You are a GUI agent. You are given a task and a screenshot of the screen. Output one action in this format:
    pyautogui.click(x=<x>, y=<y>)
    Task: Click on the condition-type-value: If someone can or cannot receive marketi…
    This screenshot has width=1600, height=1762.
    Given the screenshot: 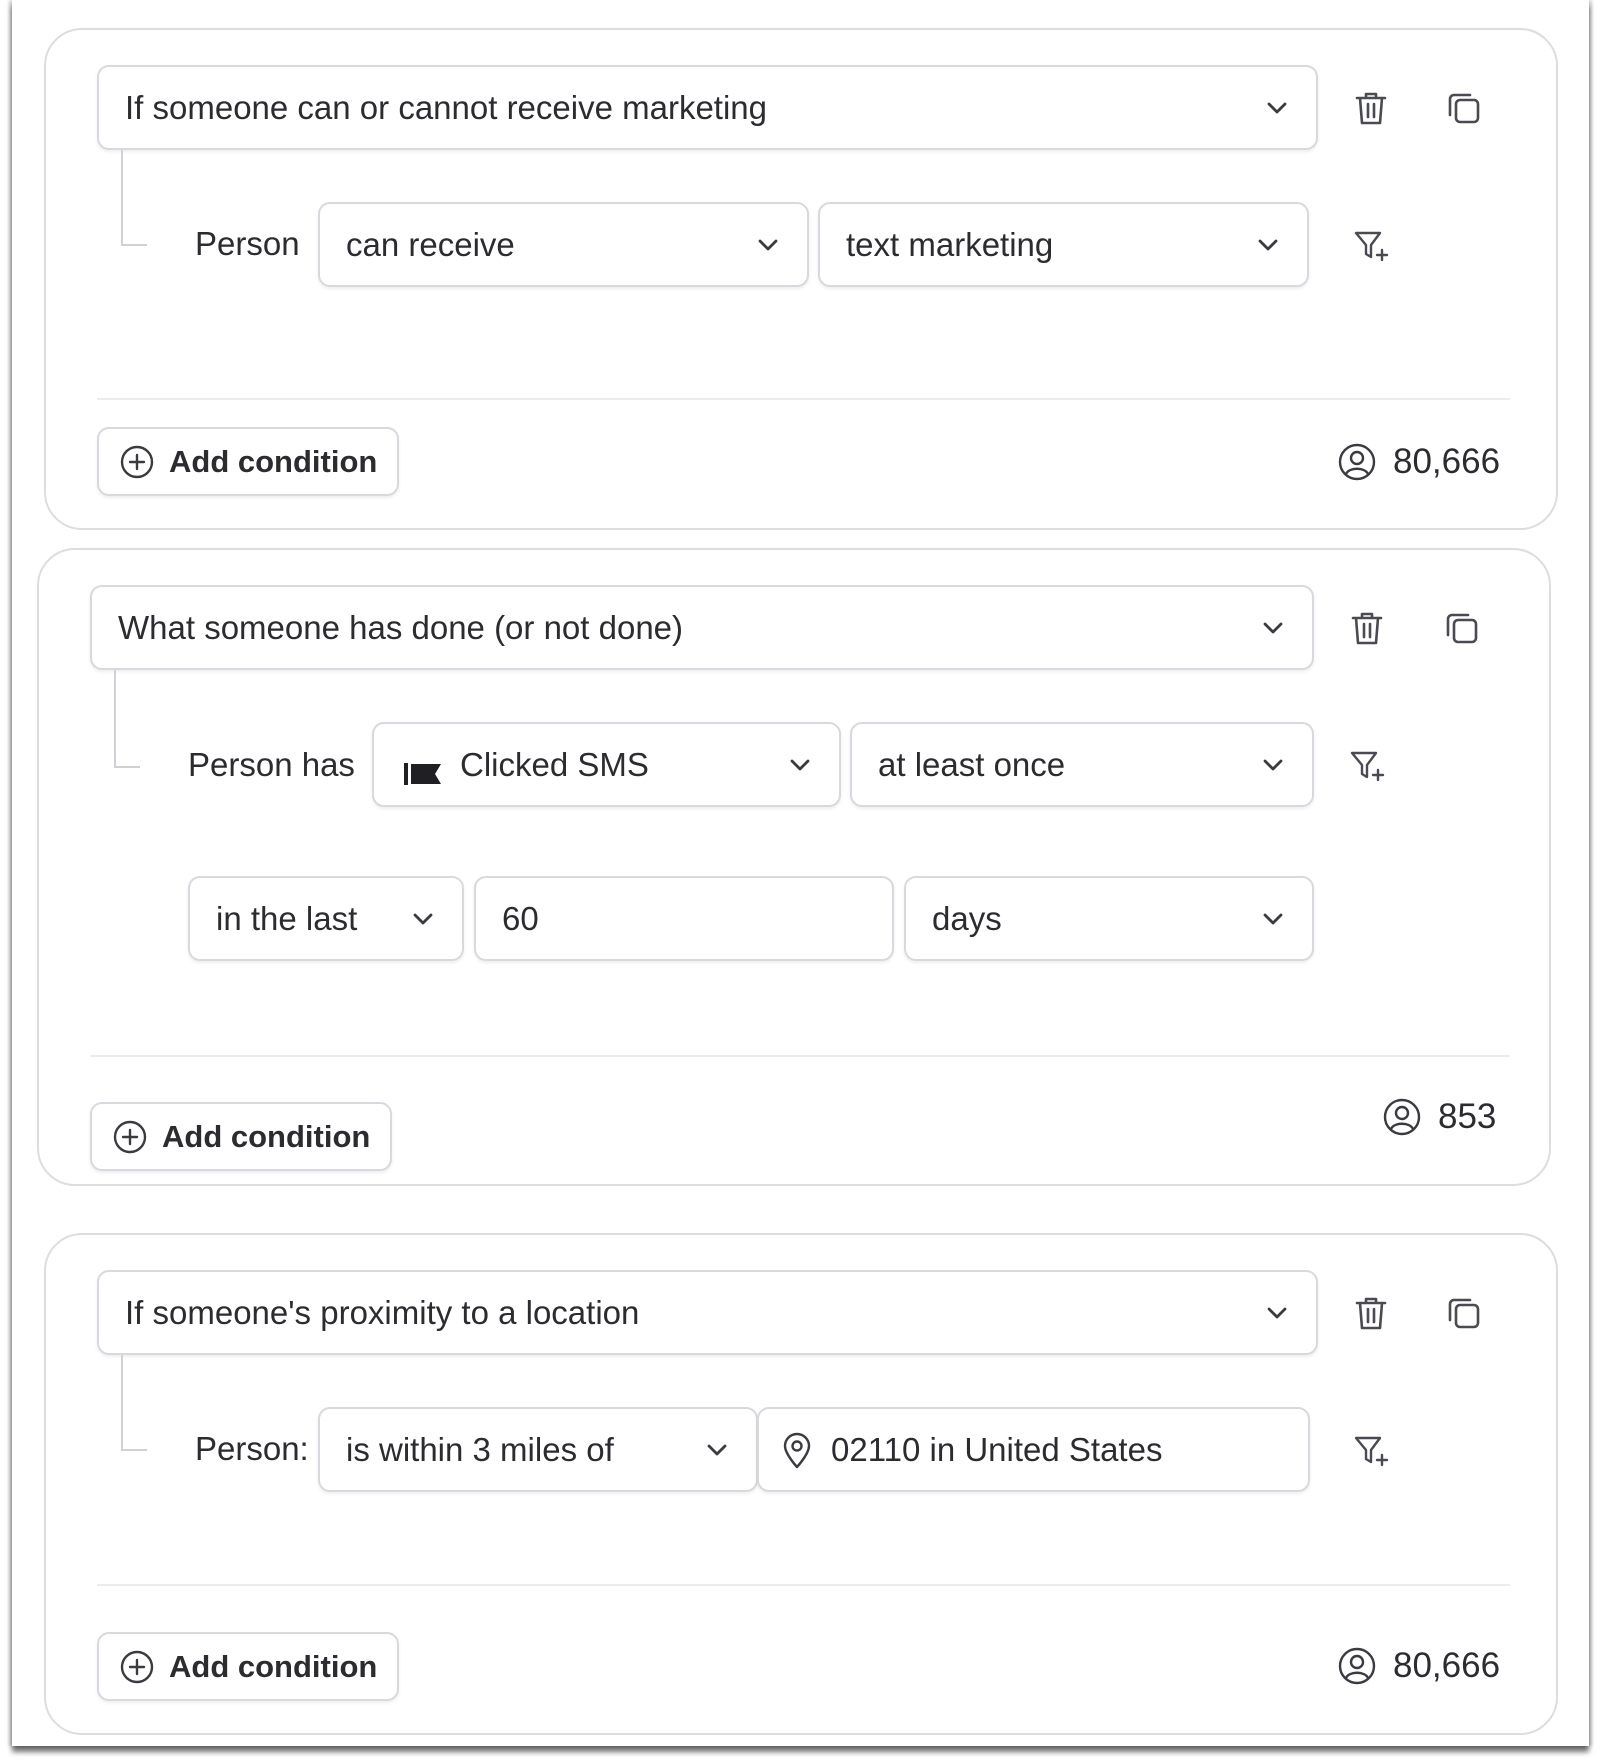 What is the action you would take?
    pyautogui.click(x=446, y=107)
    